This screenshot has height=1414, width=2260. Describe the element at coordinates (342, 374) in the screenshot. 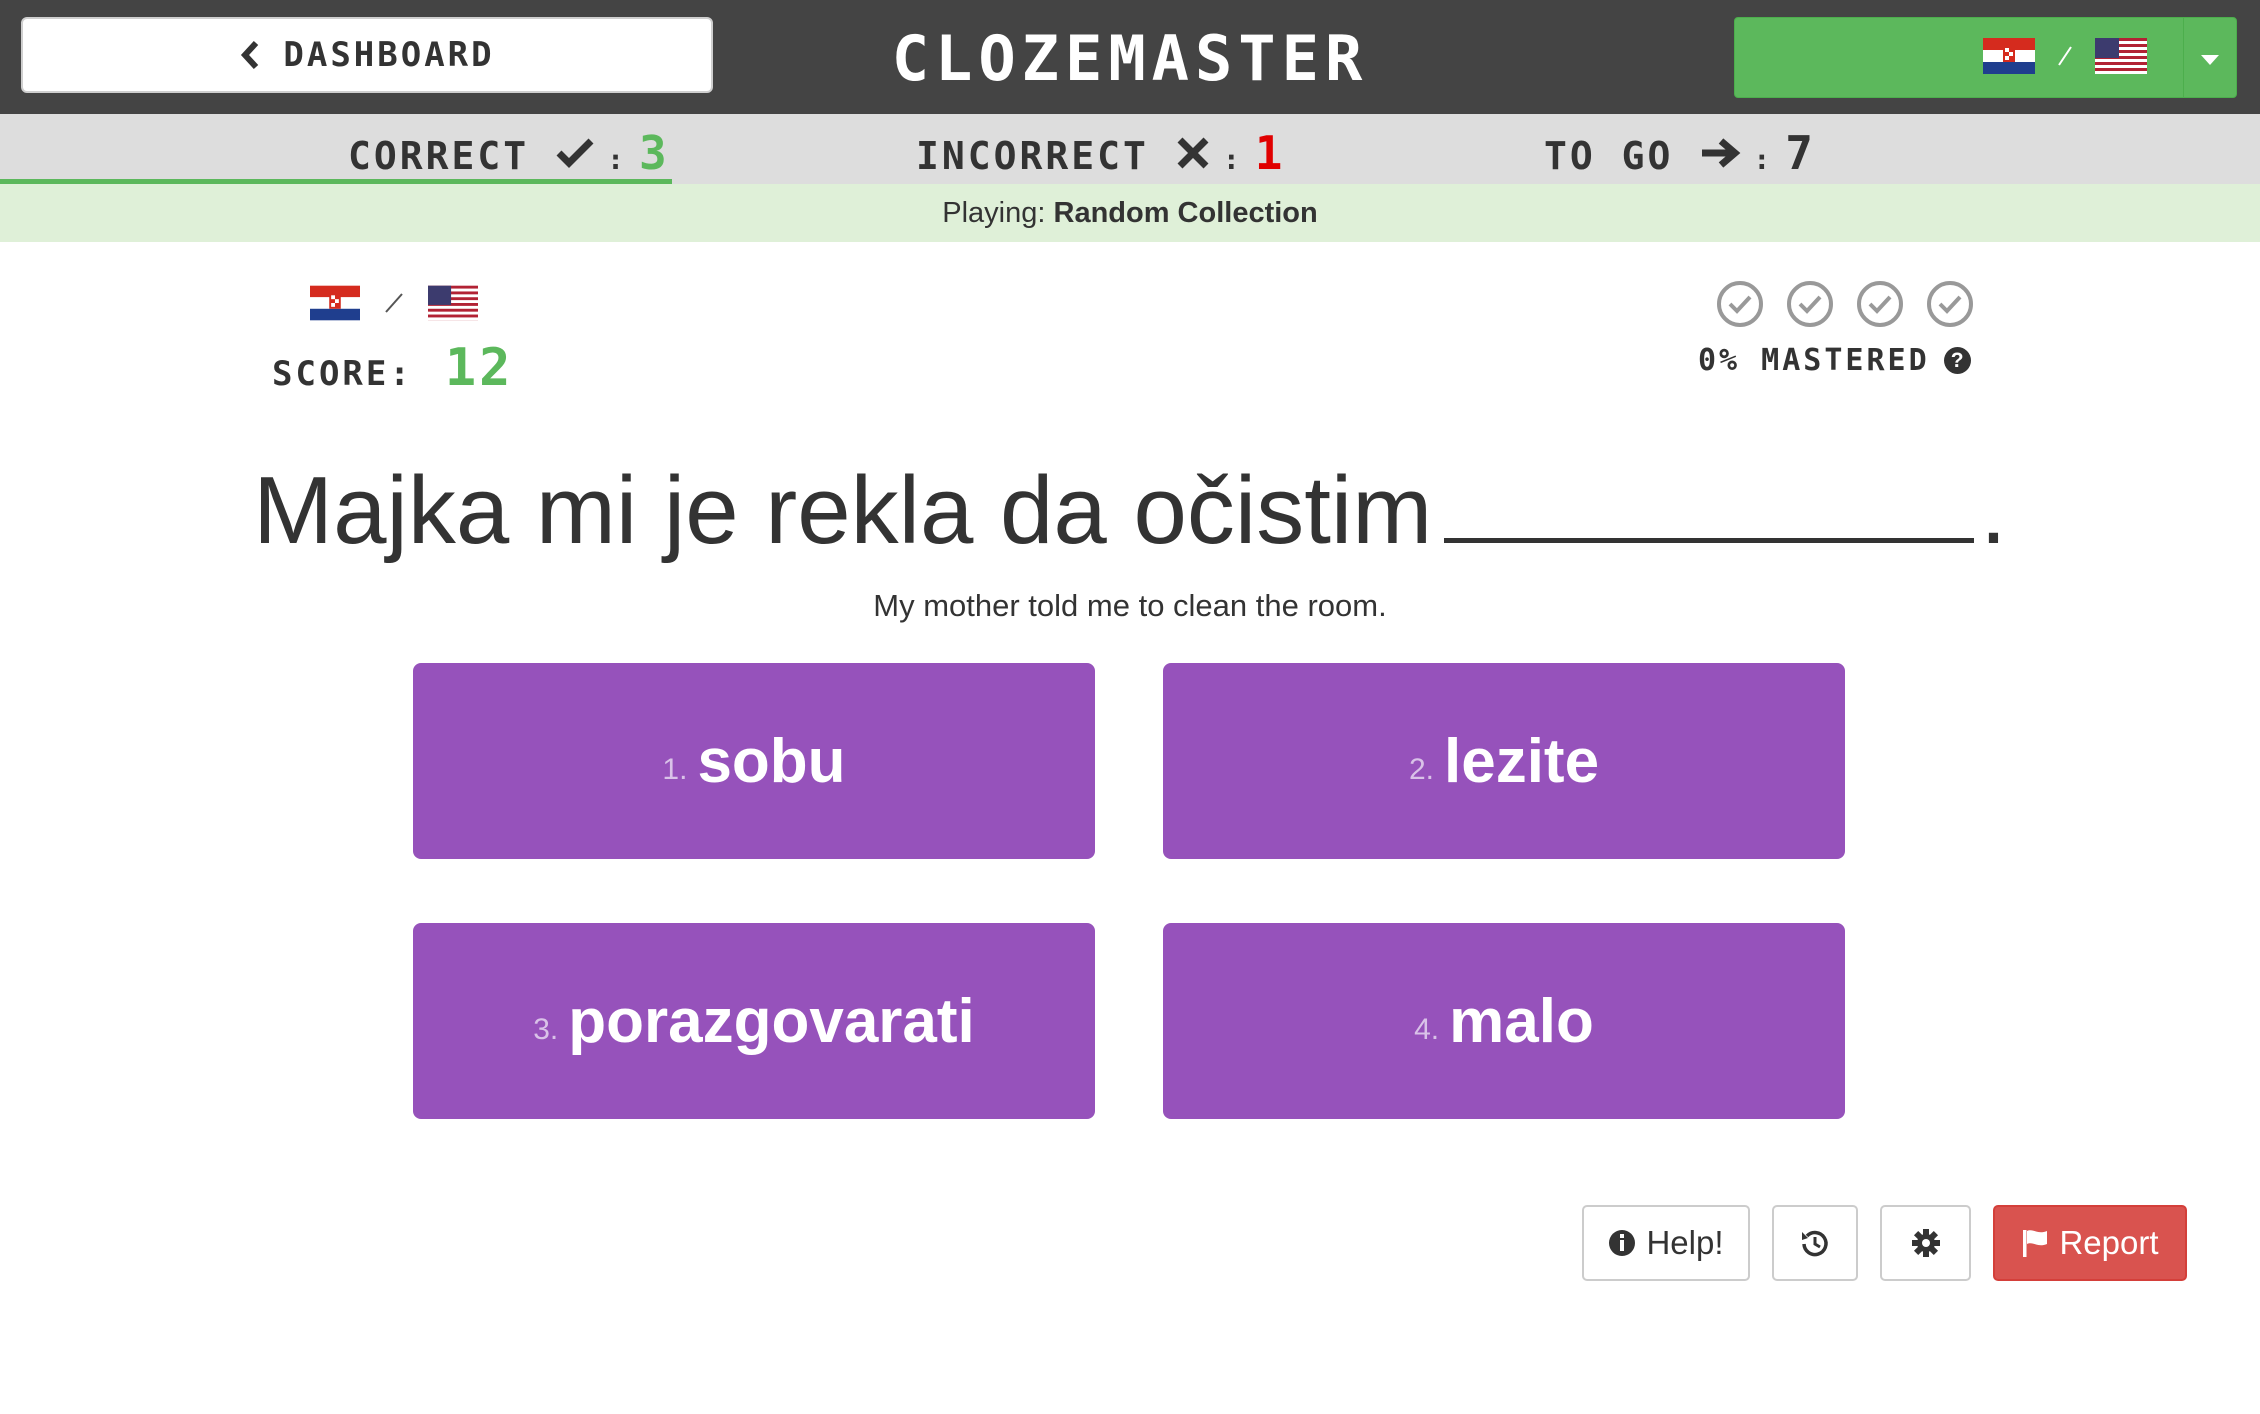

I see `score-label: SCORE:` at that location.